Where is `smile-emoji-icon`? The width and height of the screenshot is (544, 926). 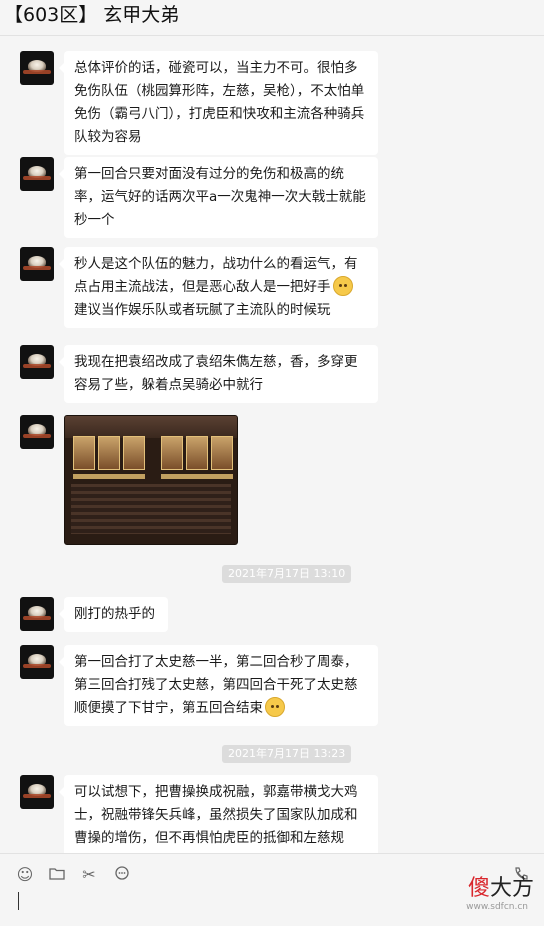 smile-emoji-icon is located at coordinates (342, 286).